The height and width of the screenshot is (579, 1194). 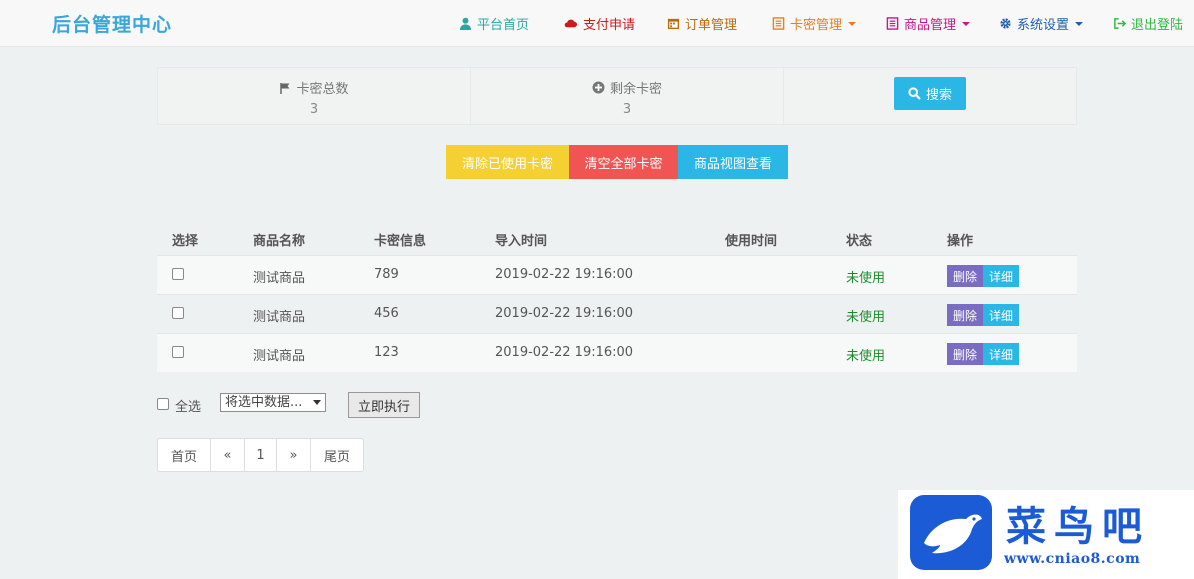 What do you see at coordinates (635, 89) in the screenshot?
I see `stat-remaining-label: 剩余卡密` at bounding box center [635, 89].